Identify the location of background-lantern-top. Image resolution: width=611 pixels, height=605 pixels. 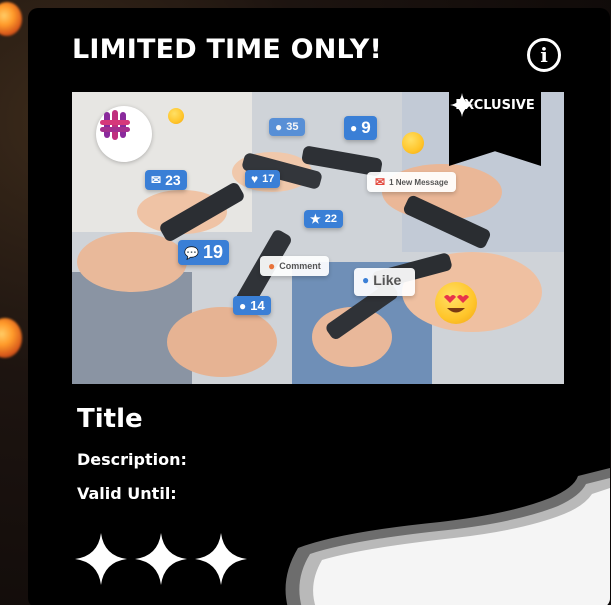
(11, 19).